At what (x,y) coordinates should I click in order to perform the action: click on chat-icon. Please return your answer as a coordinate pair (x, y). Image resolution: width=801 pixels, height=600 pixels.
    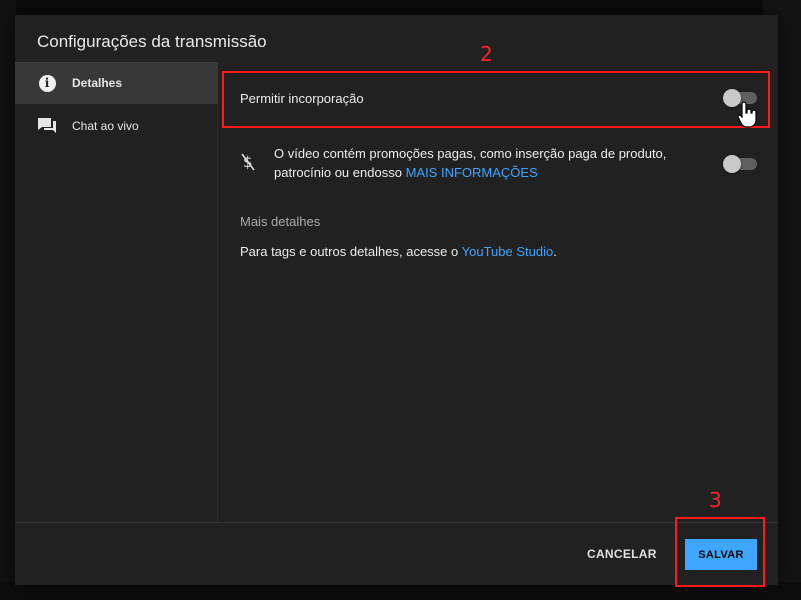
    Looking at the image, I should click on (47, 126).